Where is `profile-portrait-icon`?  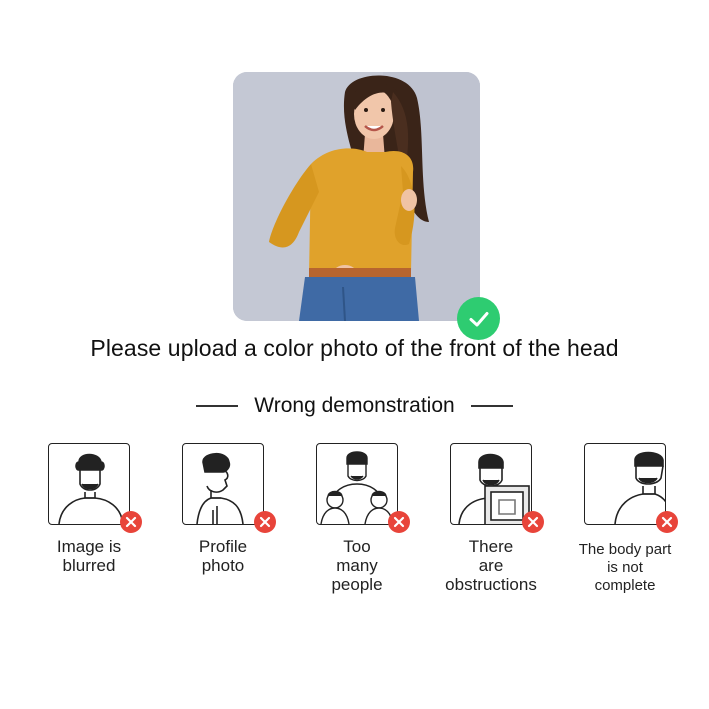 profile-portrait-icon is located at coordinates (223, 484).